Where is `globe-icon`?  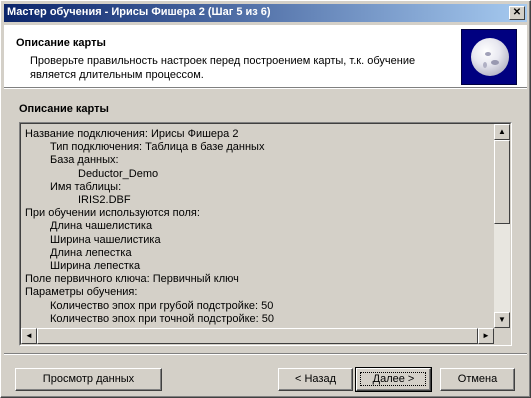
globe-icon is located at coordinates (489, 57).